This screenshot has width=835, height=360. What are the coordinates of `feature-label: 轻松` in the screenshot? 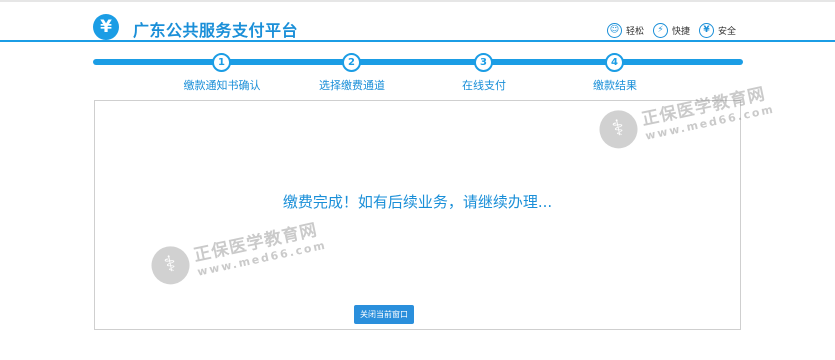 It's located at (635, 31).